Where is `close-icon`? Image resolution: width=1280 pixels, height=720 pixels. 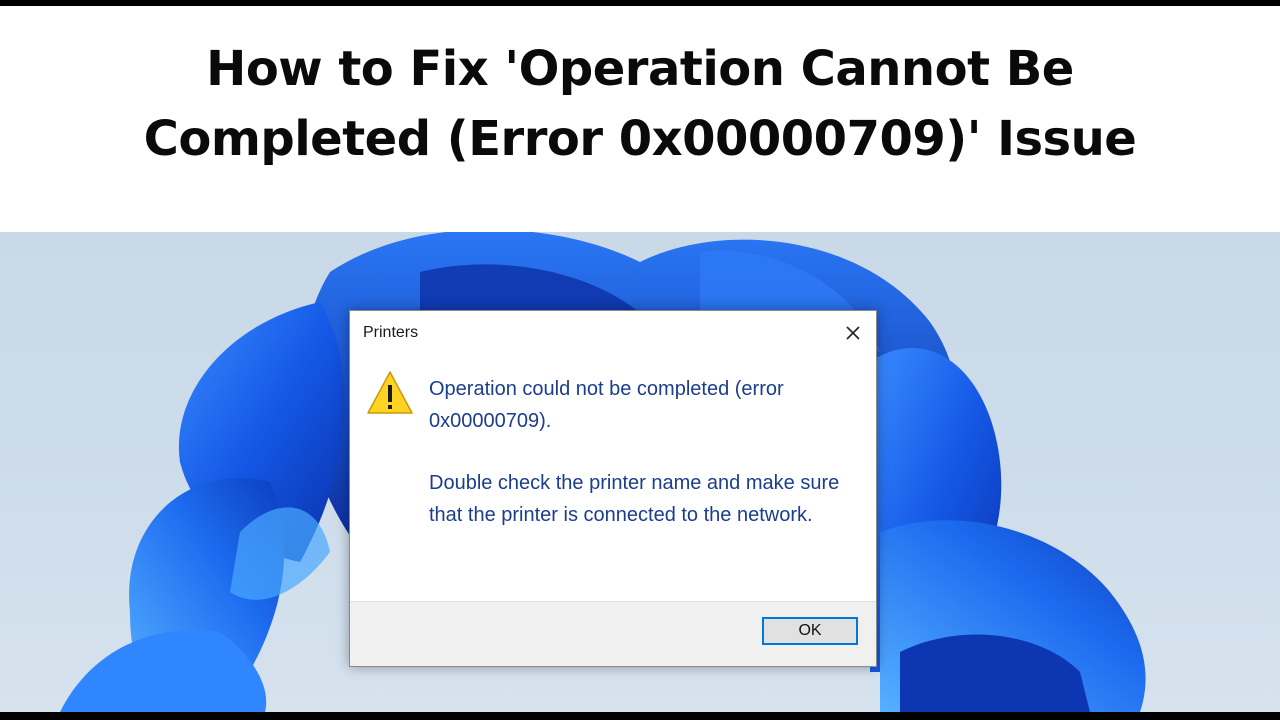
close-icon is located at coordinates (853, 333).